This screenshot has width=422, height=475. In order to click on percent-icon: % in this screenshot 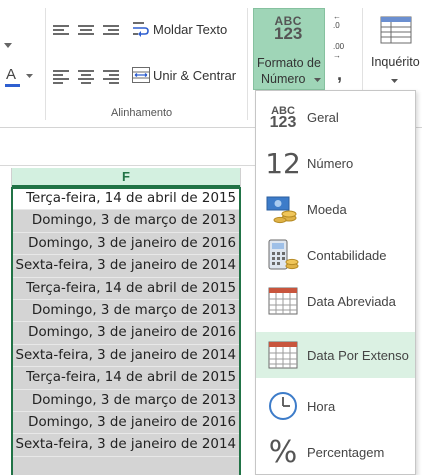, I will do `click(283, 452)`.